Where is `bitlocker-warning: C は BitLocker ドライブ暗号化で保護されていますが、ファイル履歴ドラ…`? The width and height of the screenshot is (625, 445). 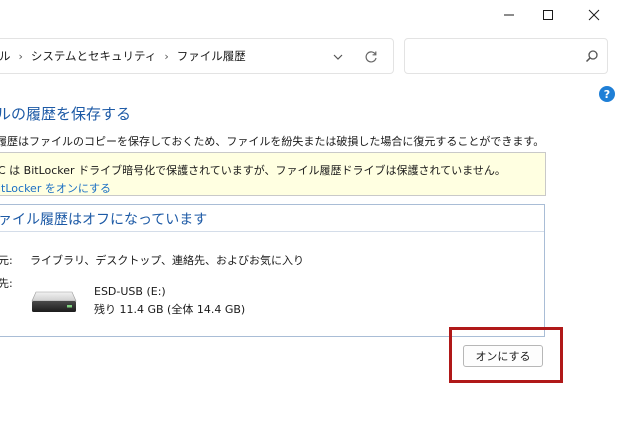 bitlocker-warning: C は BitLocker ドライブ暗号化で保護されていますが、ファイル履歴ドラ… is located at coordinates (273, 174).